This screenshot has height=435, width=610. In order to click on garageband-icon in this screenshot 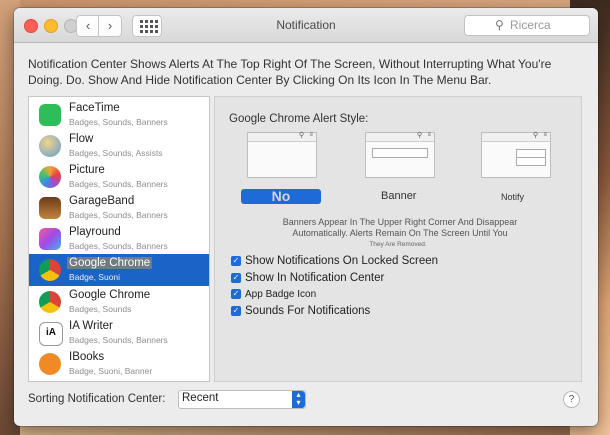, I will do `click(50, 208)`.